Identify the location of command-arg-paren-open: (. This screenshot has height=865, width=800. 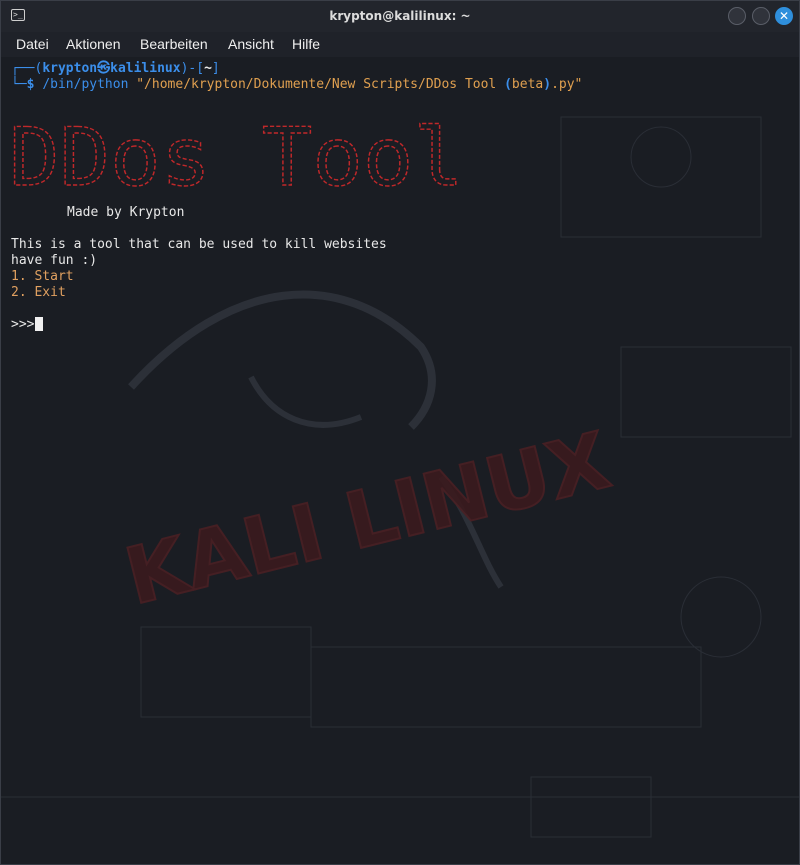
(508, 84).